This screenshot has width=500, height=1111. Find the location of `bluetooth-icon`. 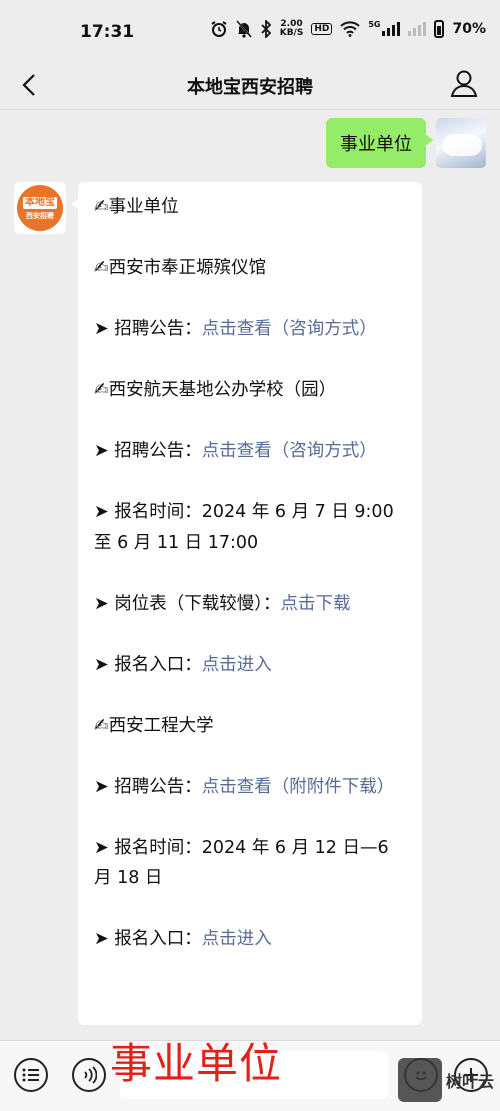

bluetooth-icon is located at coordinates (266, 29).